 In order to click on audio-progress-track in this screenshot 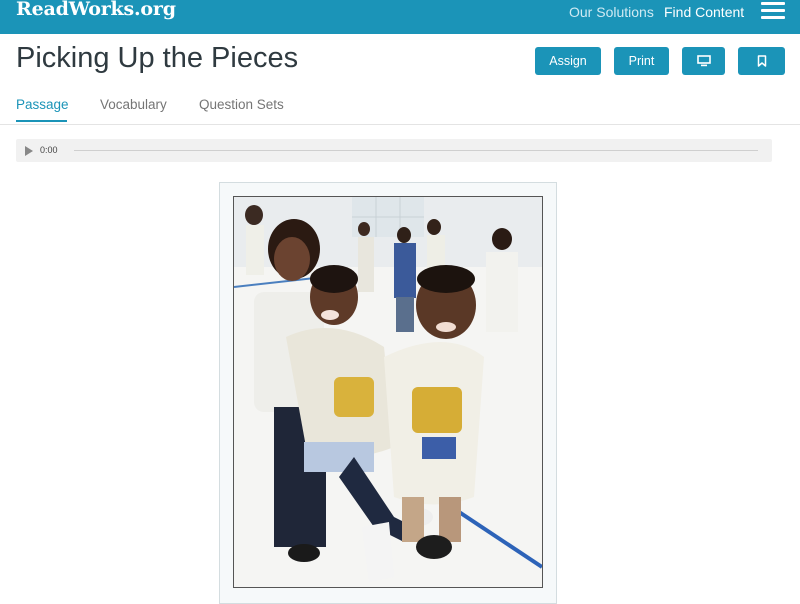, I will do `click(416, 150)`.